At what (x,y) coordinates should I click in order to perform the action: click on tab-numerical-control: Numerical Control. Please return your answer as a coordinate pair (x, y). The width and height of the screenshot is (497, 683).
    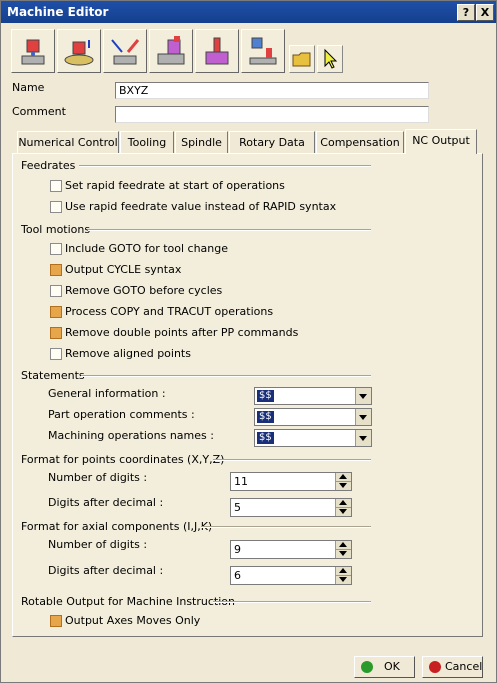
    Looking at the image, I should click on (68, 142).